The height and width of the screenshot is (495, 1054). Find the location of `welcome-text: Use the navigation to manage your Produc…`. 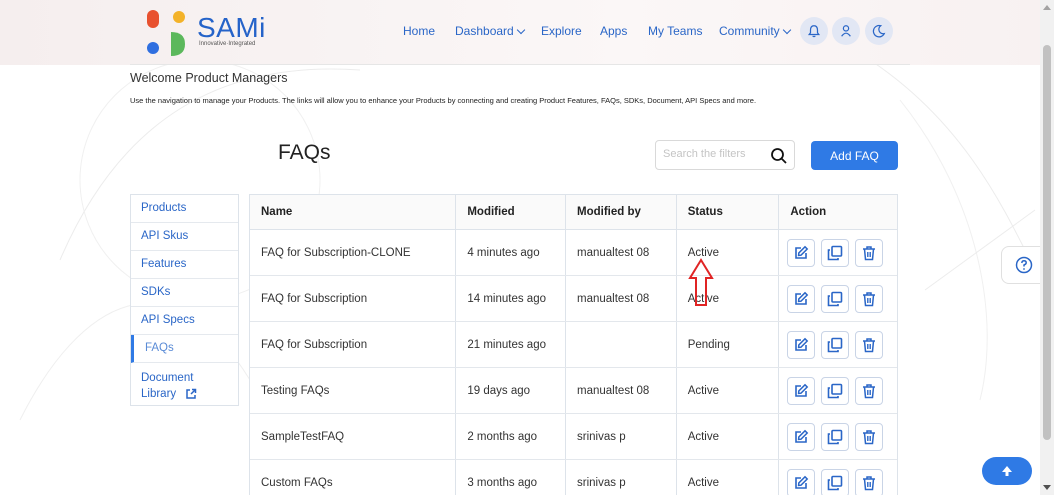

welcome-text: Use the navigation to manage your Produc… is located at coordinates (443, 100).